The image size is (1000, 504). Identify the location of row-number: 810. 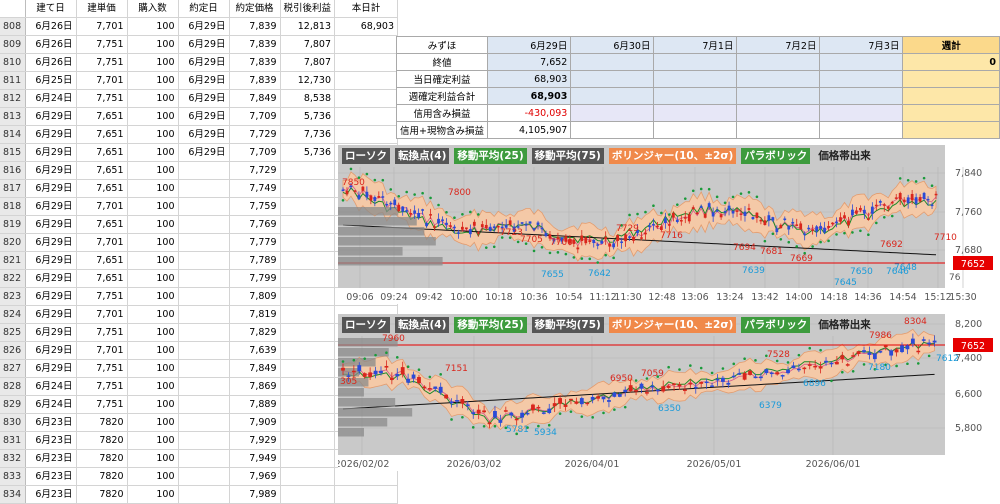
(13, 62).